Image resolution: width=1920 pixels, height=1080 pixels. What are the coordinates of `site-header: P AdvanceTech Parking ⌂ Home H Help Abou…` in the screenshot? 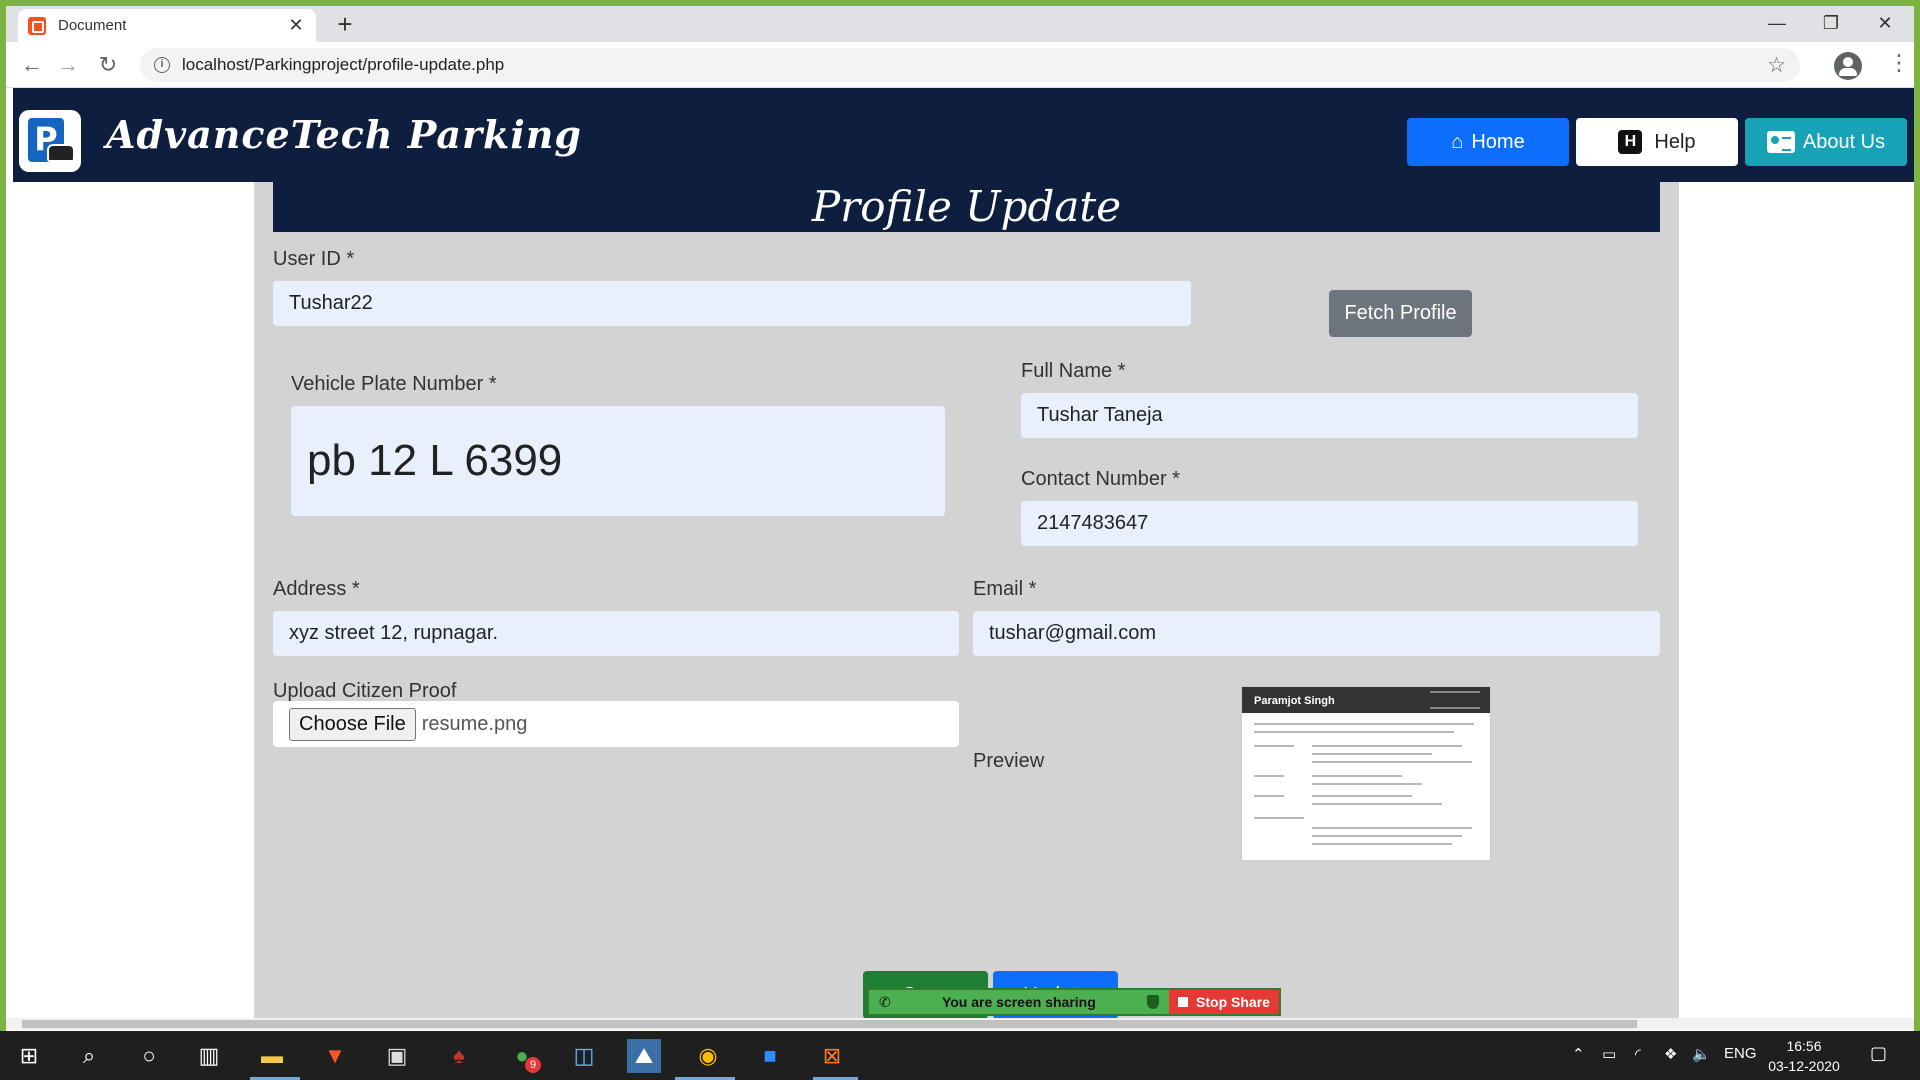 It's located at (963, 135).